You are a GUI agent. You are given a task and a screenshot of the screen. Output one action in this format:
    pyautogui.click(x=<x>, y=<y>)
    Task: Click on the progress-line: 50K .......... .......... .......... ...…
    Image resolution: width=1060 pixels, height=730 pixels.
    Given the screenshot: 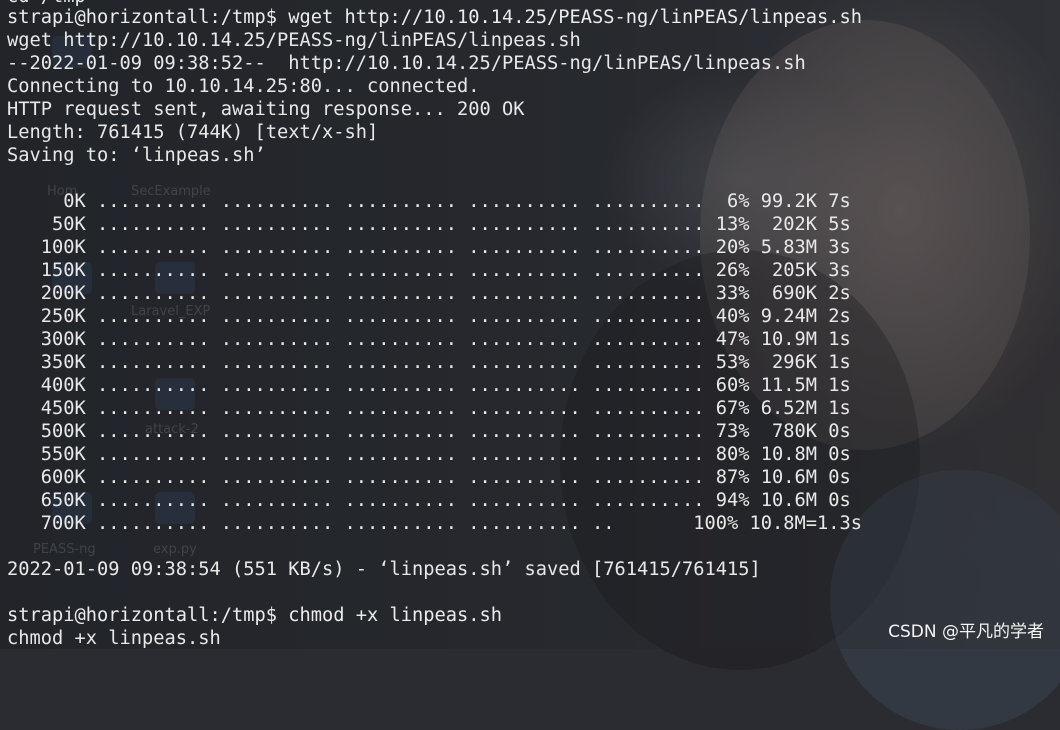 What is the action you would take?
    pyautogui.click(x=429, y=224)
    